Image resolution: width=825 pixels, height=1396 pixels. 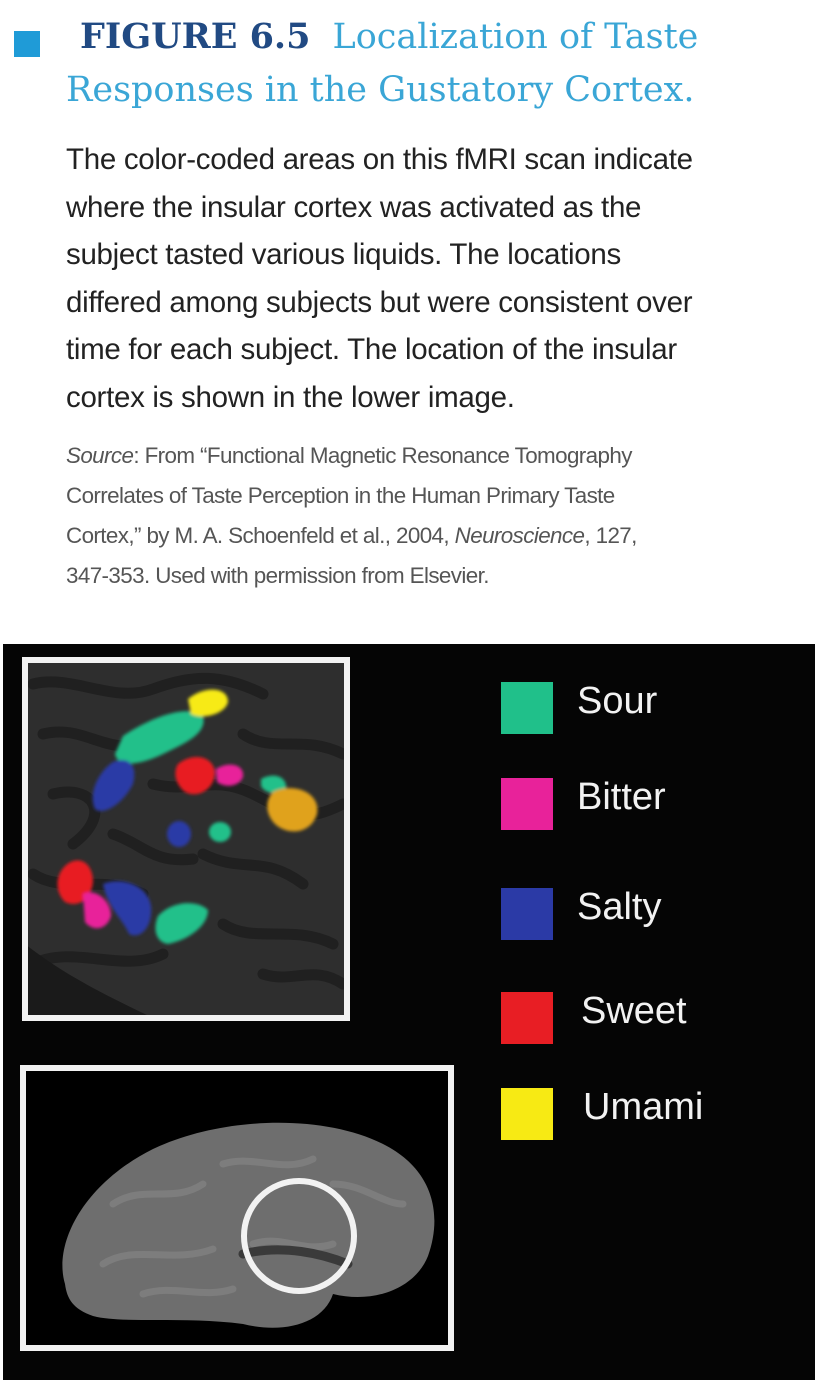 I want to click on caption-line: cortex is shown in the lower image., so click(x=290, y=397).